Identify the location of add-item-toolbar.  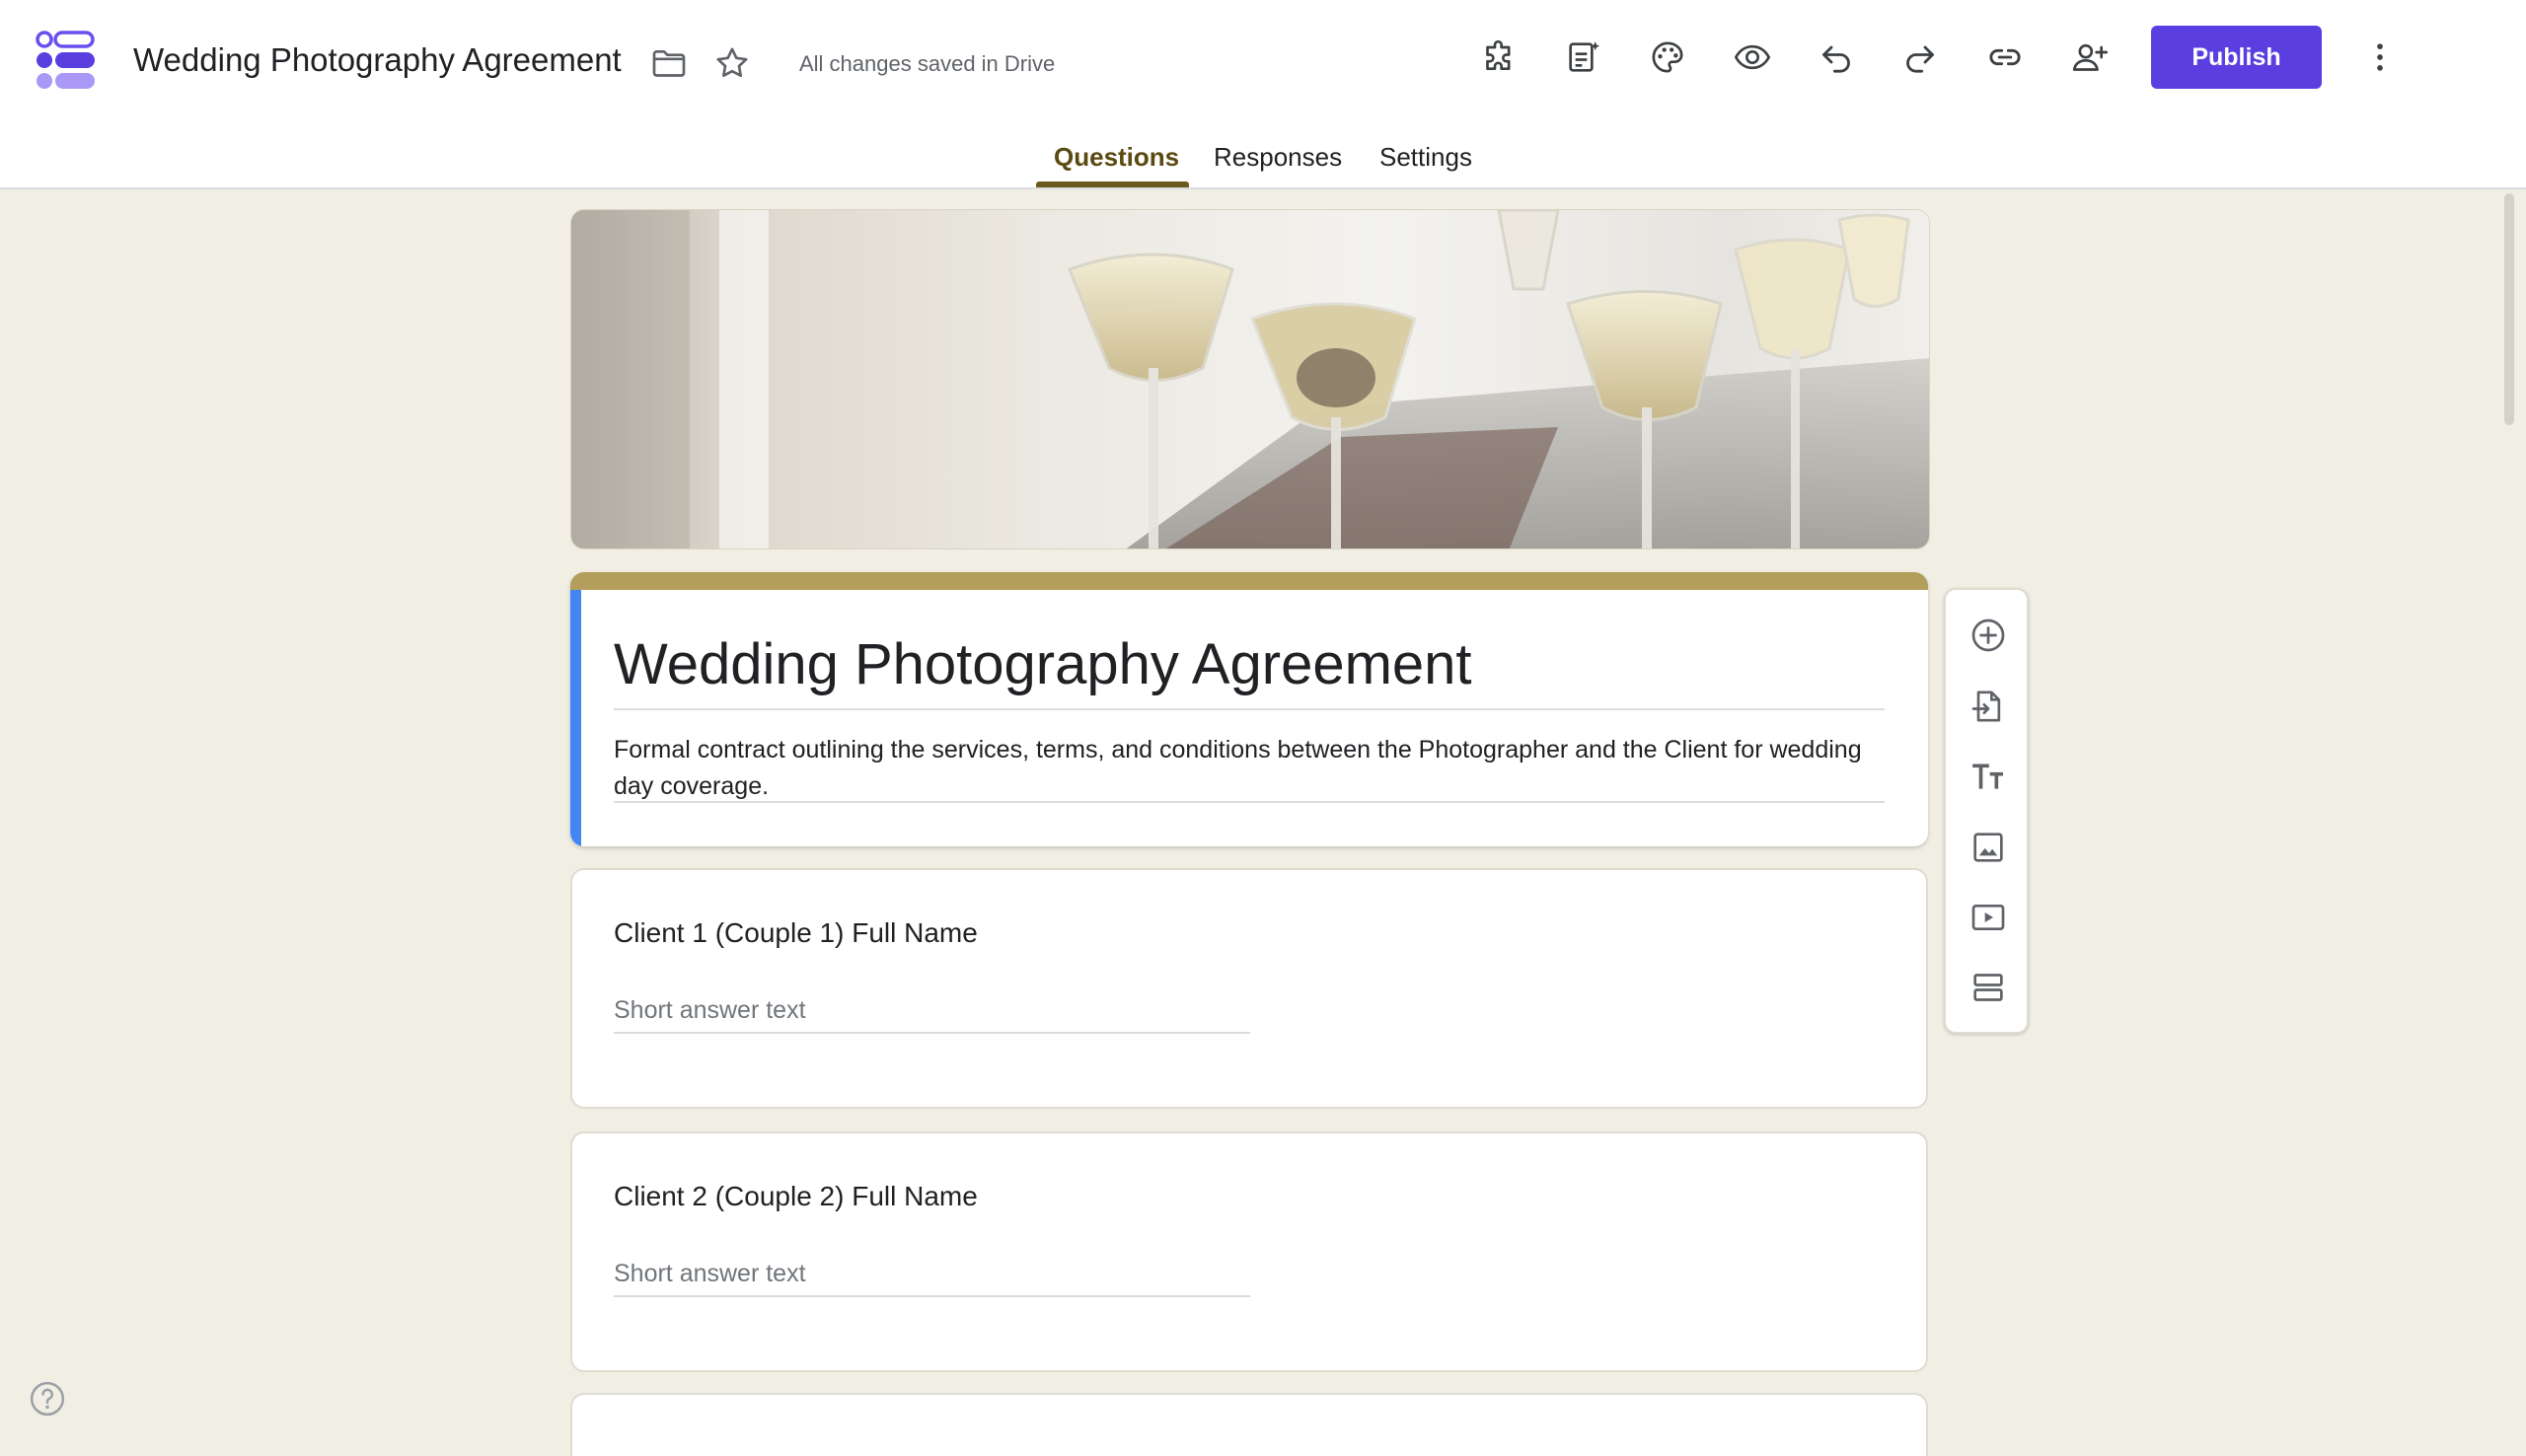
(1986, 811).